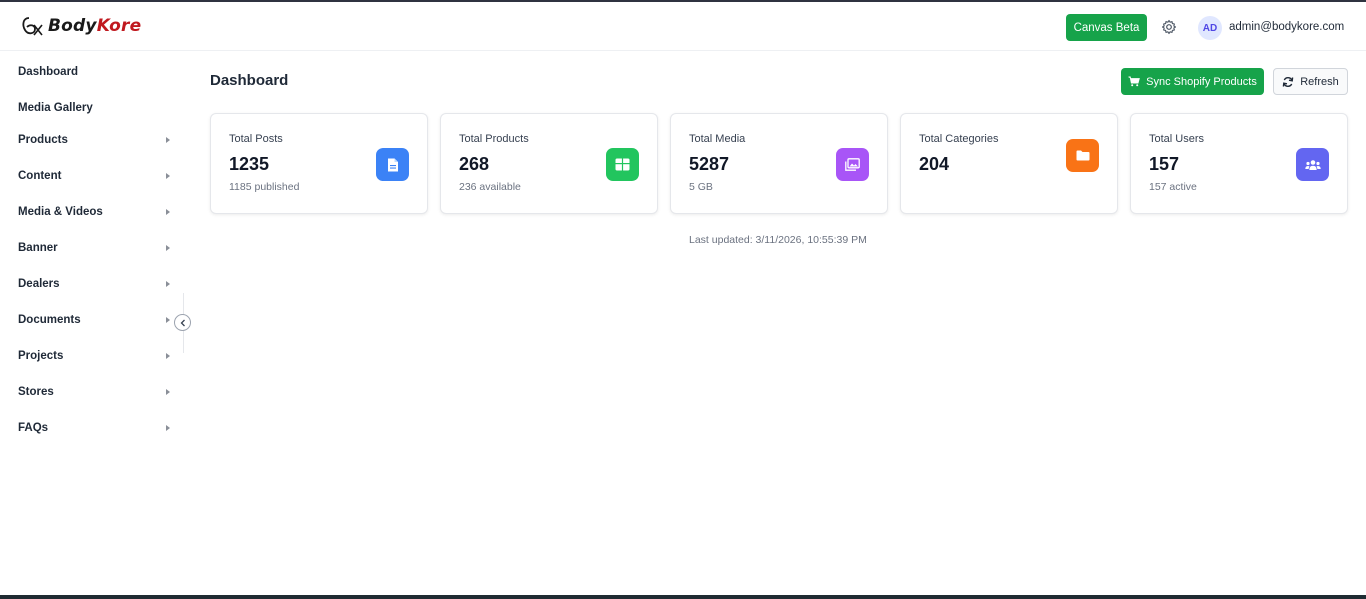 This screenshot has height=599, width=1366. Describe the element at coordinates (72, 26) in the screenshot. I see `logo-body-text: Body` at that location.